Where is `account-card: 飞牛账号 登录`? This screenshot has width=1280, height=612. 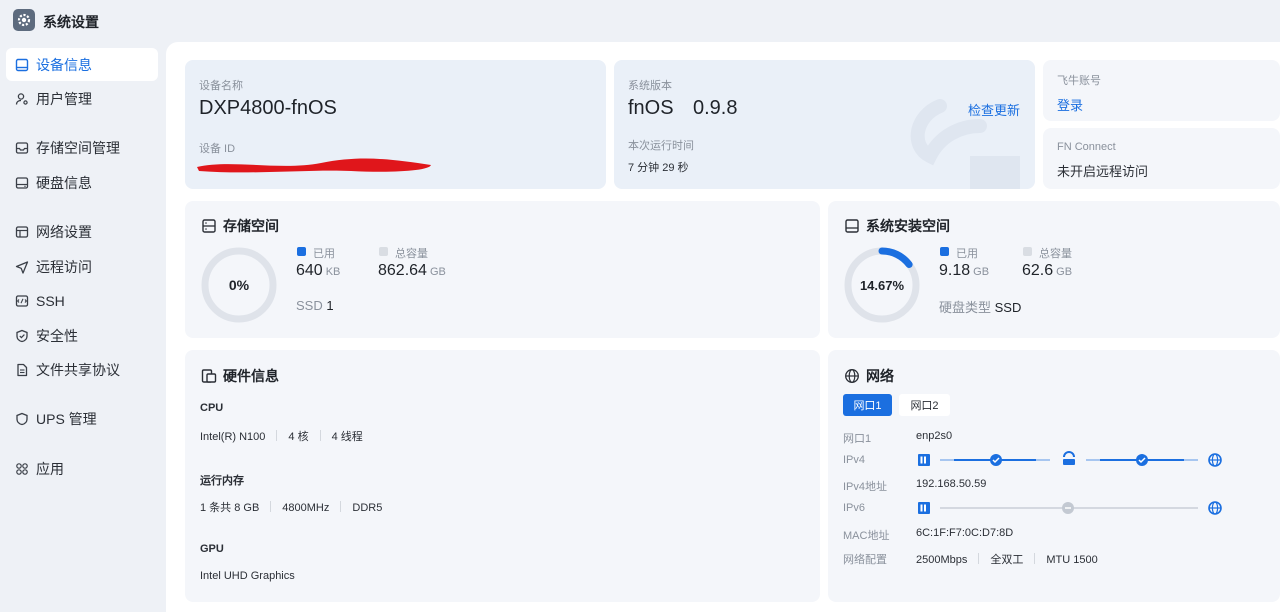
account-card: 飞牛账号 登录 is located at coordinates (1161, 90).